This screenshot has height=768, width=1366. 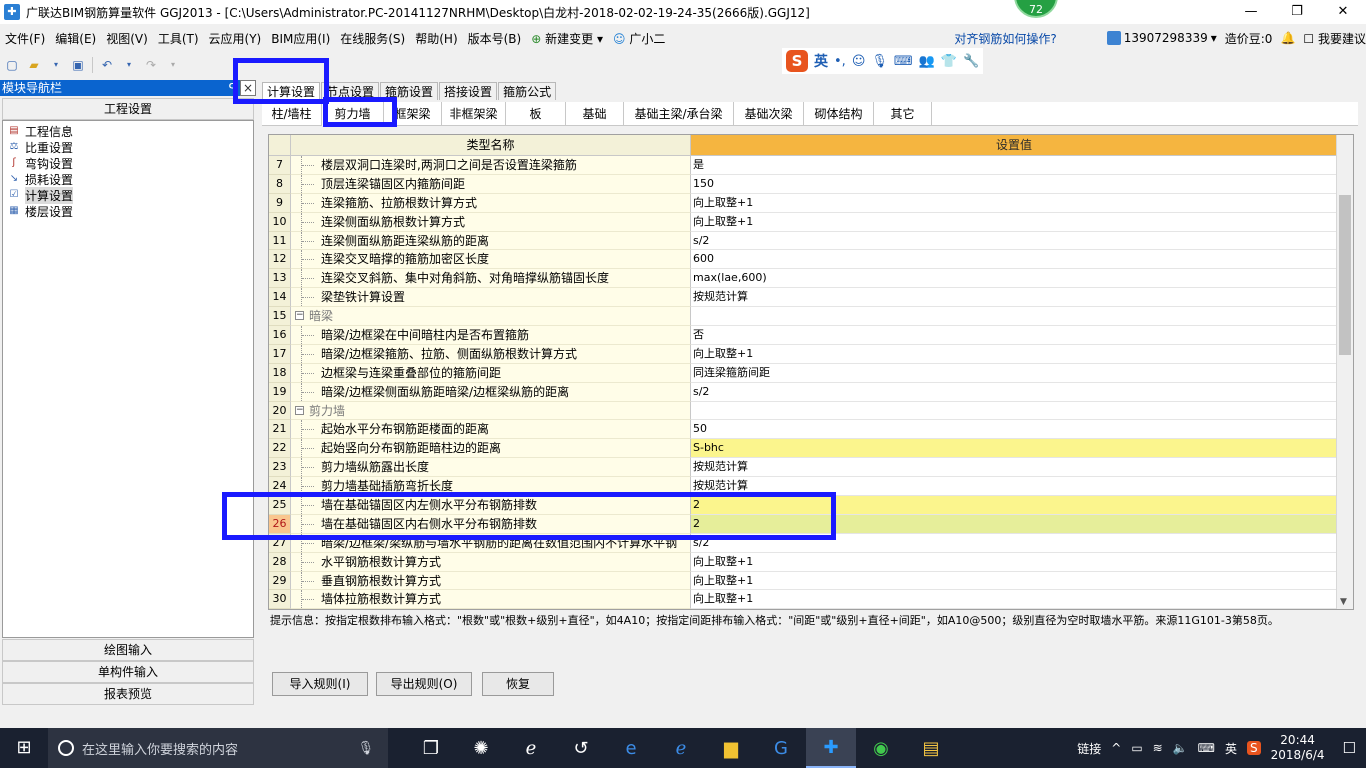 What do you see at coordinates (1014, 392) in the screenshot?
I see `setting-value: s/2` at bounding box center [1014, 392].